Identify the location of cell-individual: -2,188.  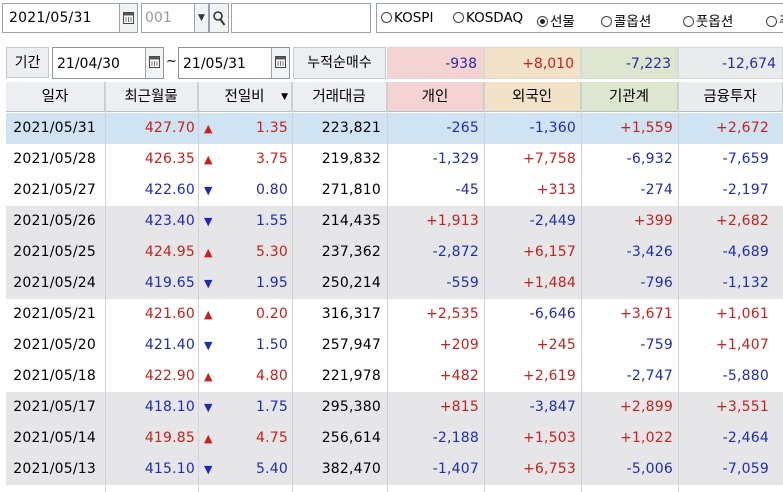
(455, 438).